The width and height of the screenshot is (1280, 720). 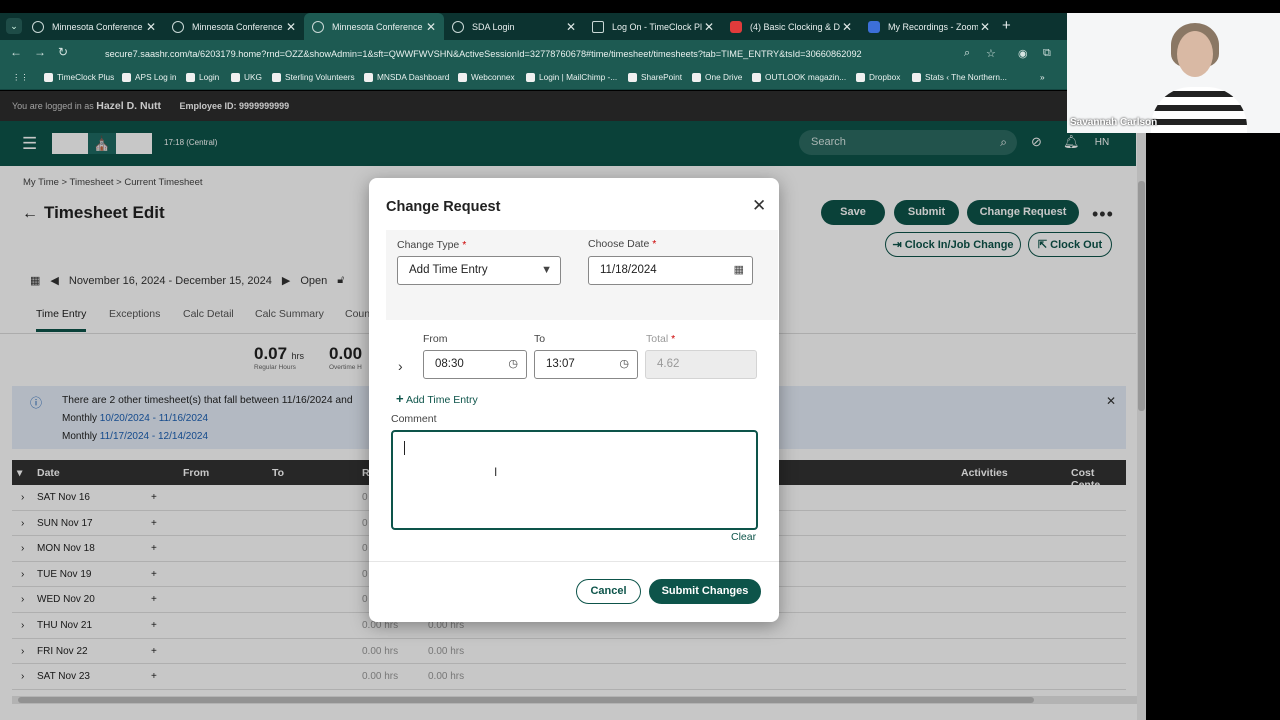 I want to click on change-type-label: Change Type *, so click(x=432, y=245).